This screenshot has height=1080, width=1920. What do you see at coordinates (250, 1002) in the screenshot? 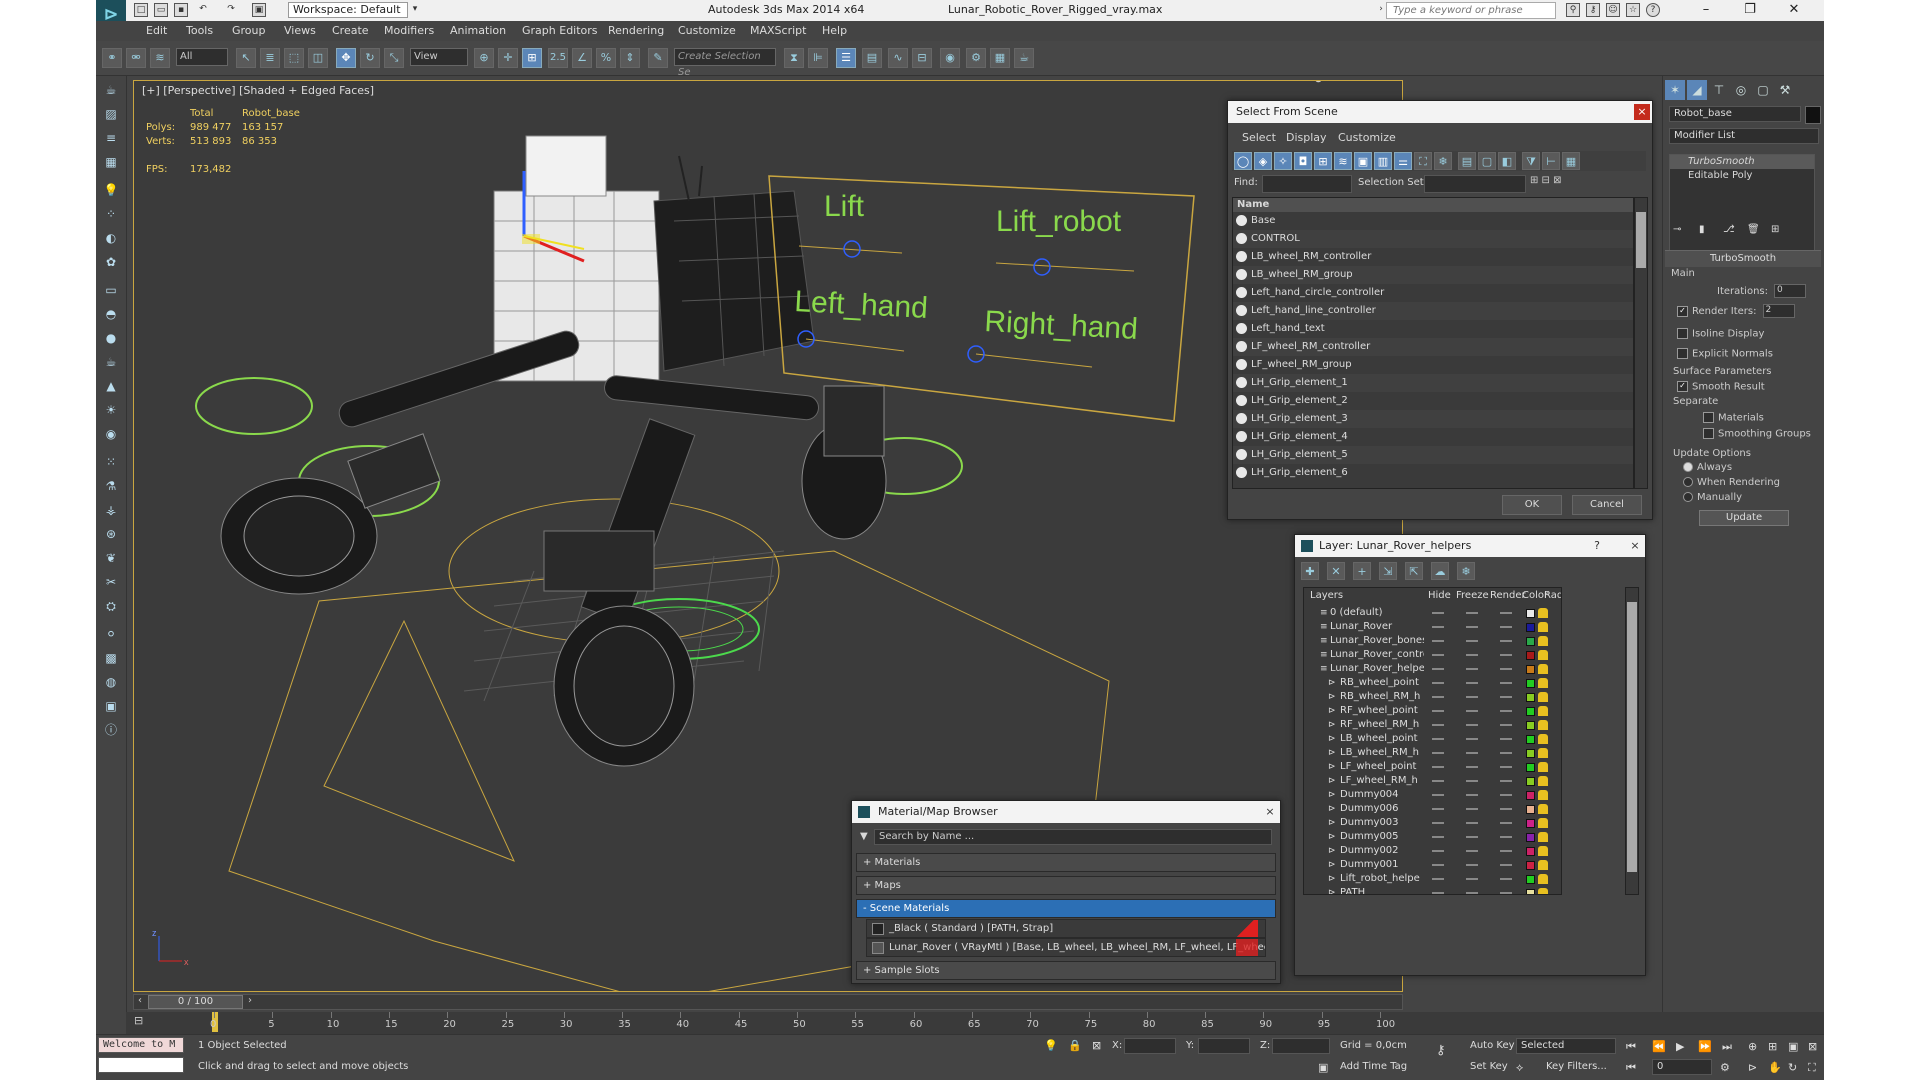
I see `time-slider-next-icon: ›` at bounding box center [250, 1002].